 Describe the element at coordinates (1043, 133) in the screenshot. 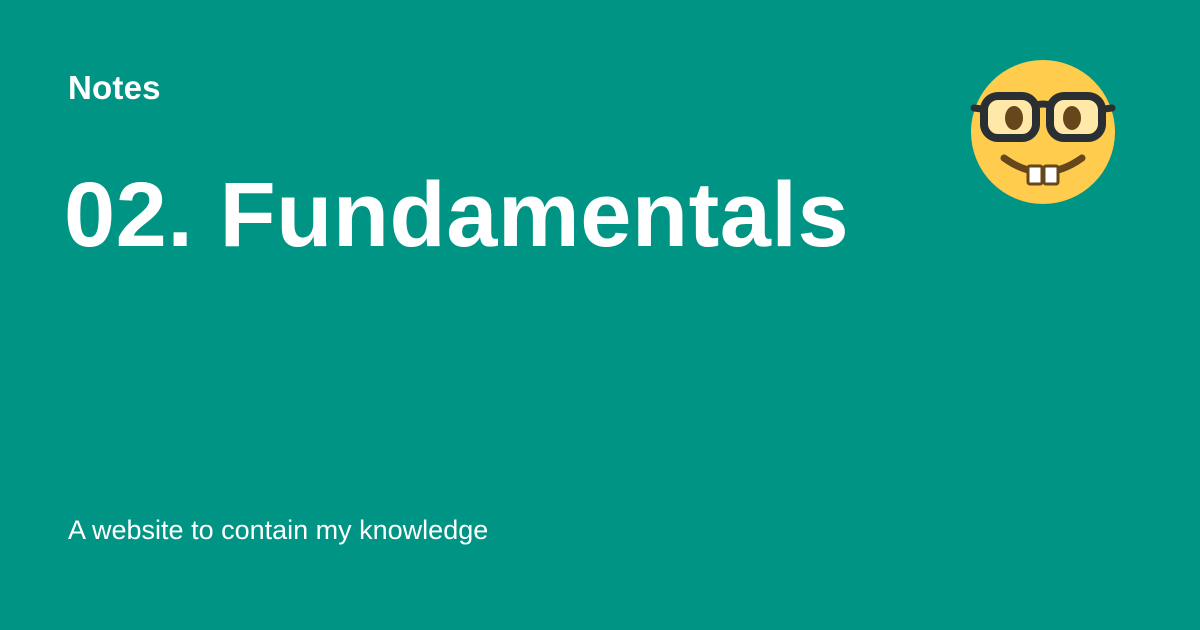

I see `nerd-face-icon` at that location.